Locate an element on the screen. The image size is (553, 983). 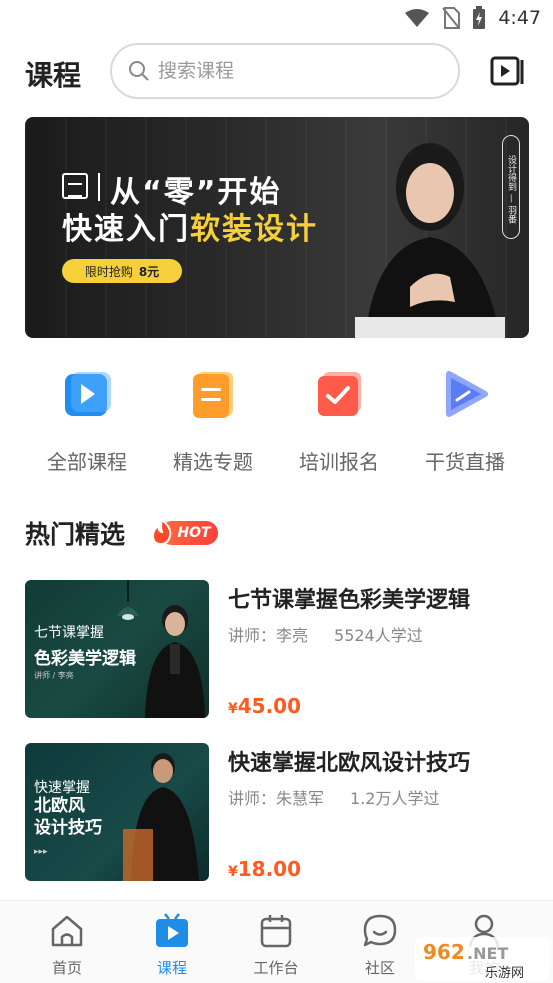
home-icon is located at coordinates (67, 931).